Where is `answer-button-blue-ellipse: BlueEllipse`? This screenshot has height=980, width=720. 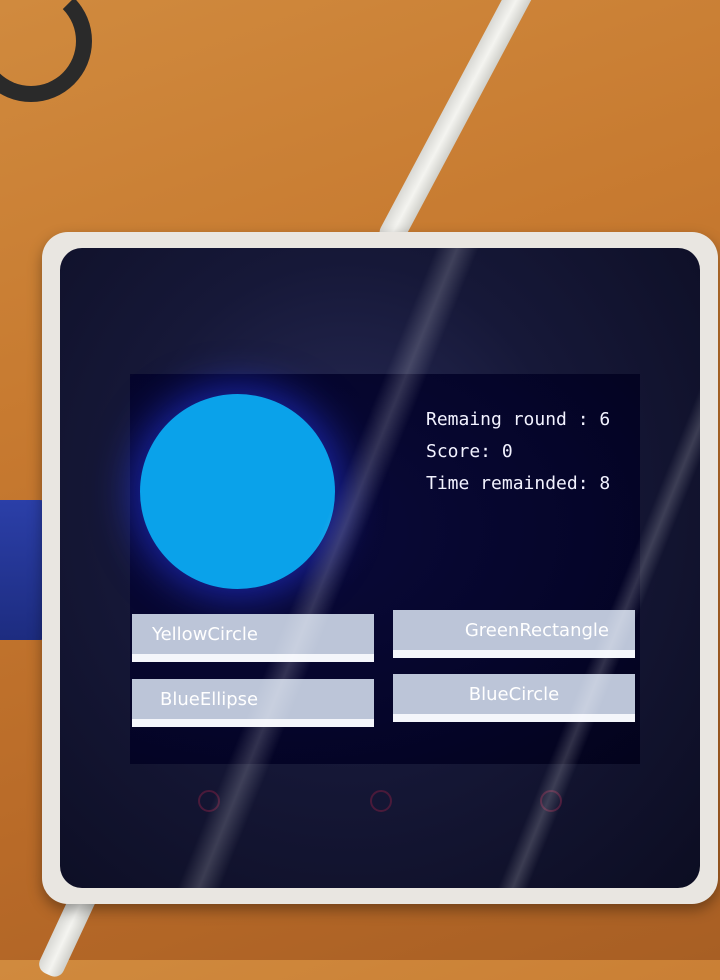
answer-button-blue-ellipse: BlueEllipse is located at coordinates (253, 703).